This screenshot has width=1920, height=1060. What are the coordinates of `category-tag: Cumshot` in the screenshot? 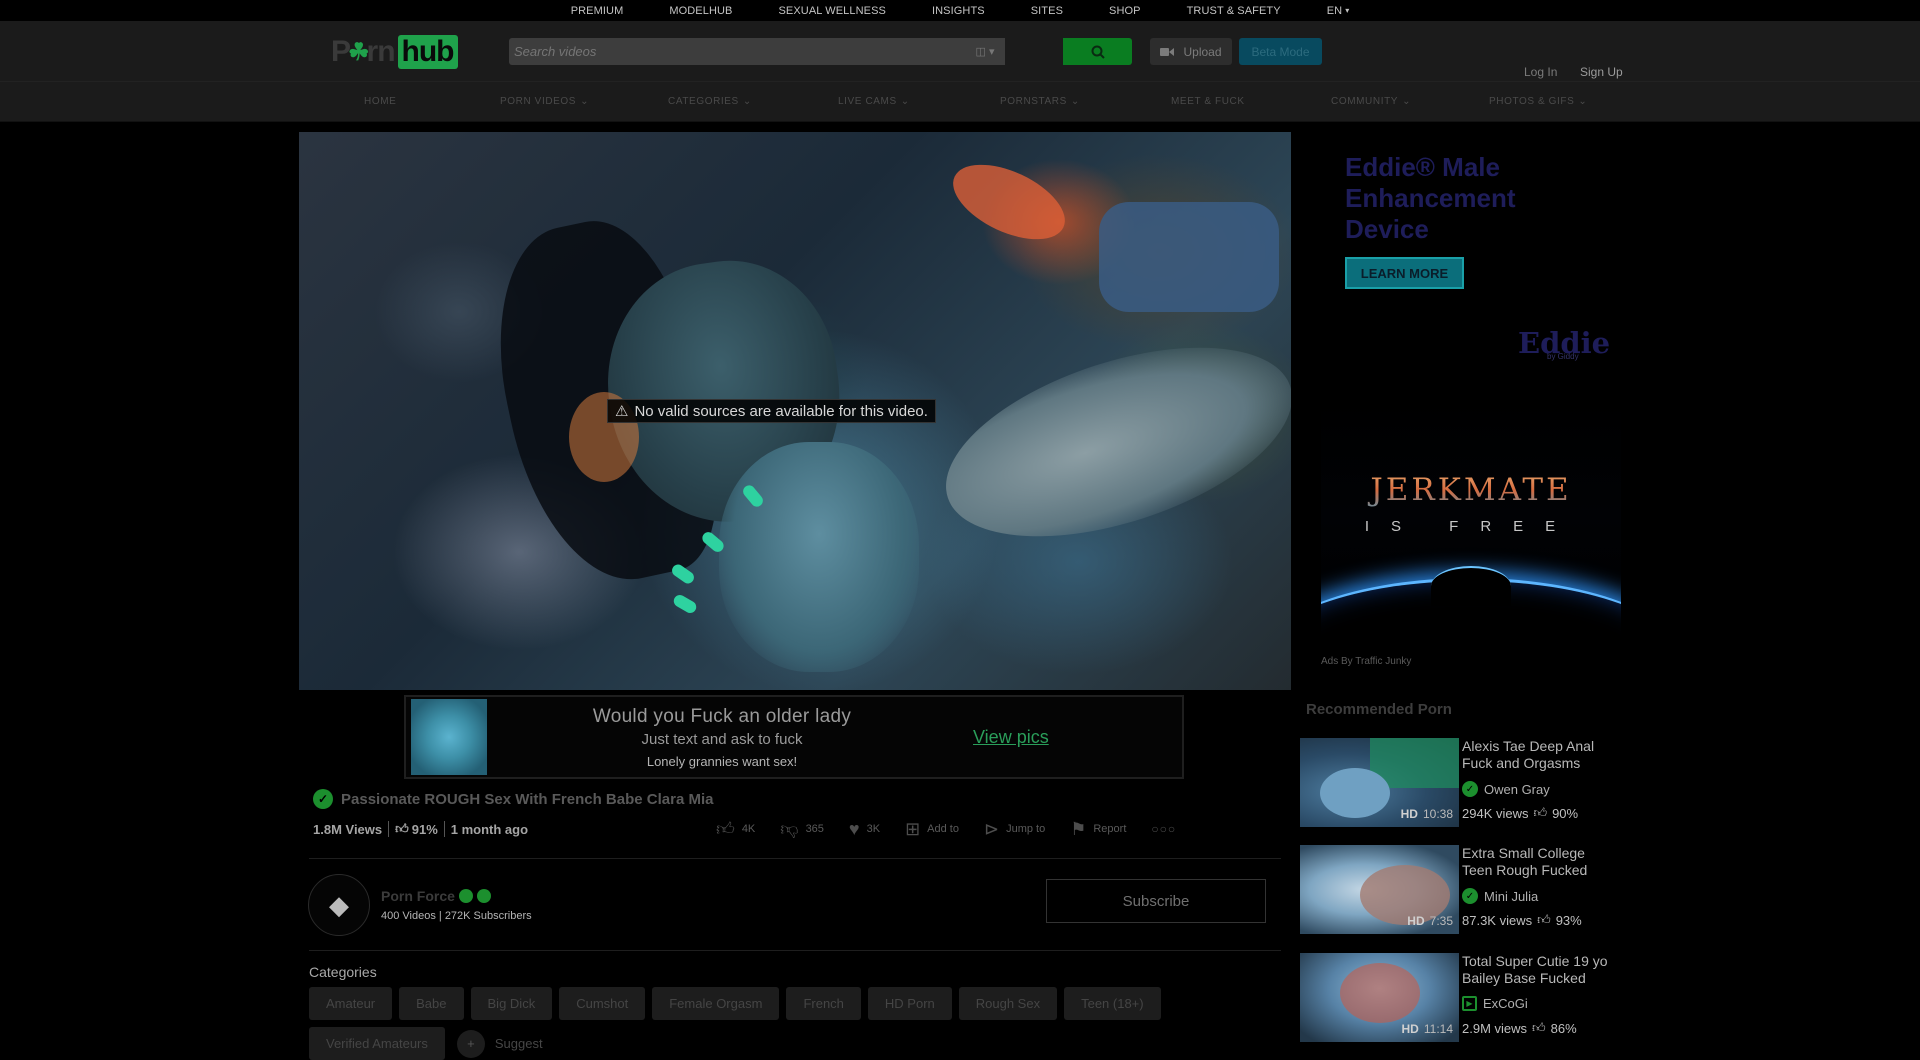 It's located at (602, 1003).